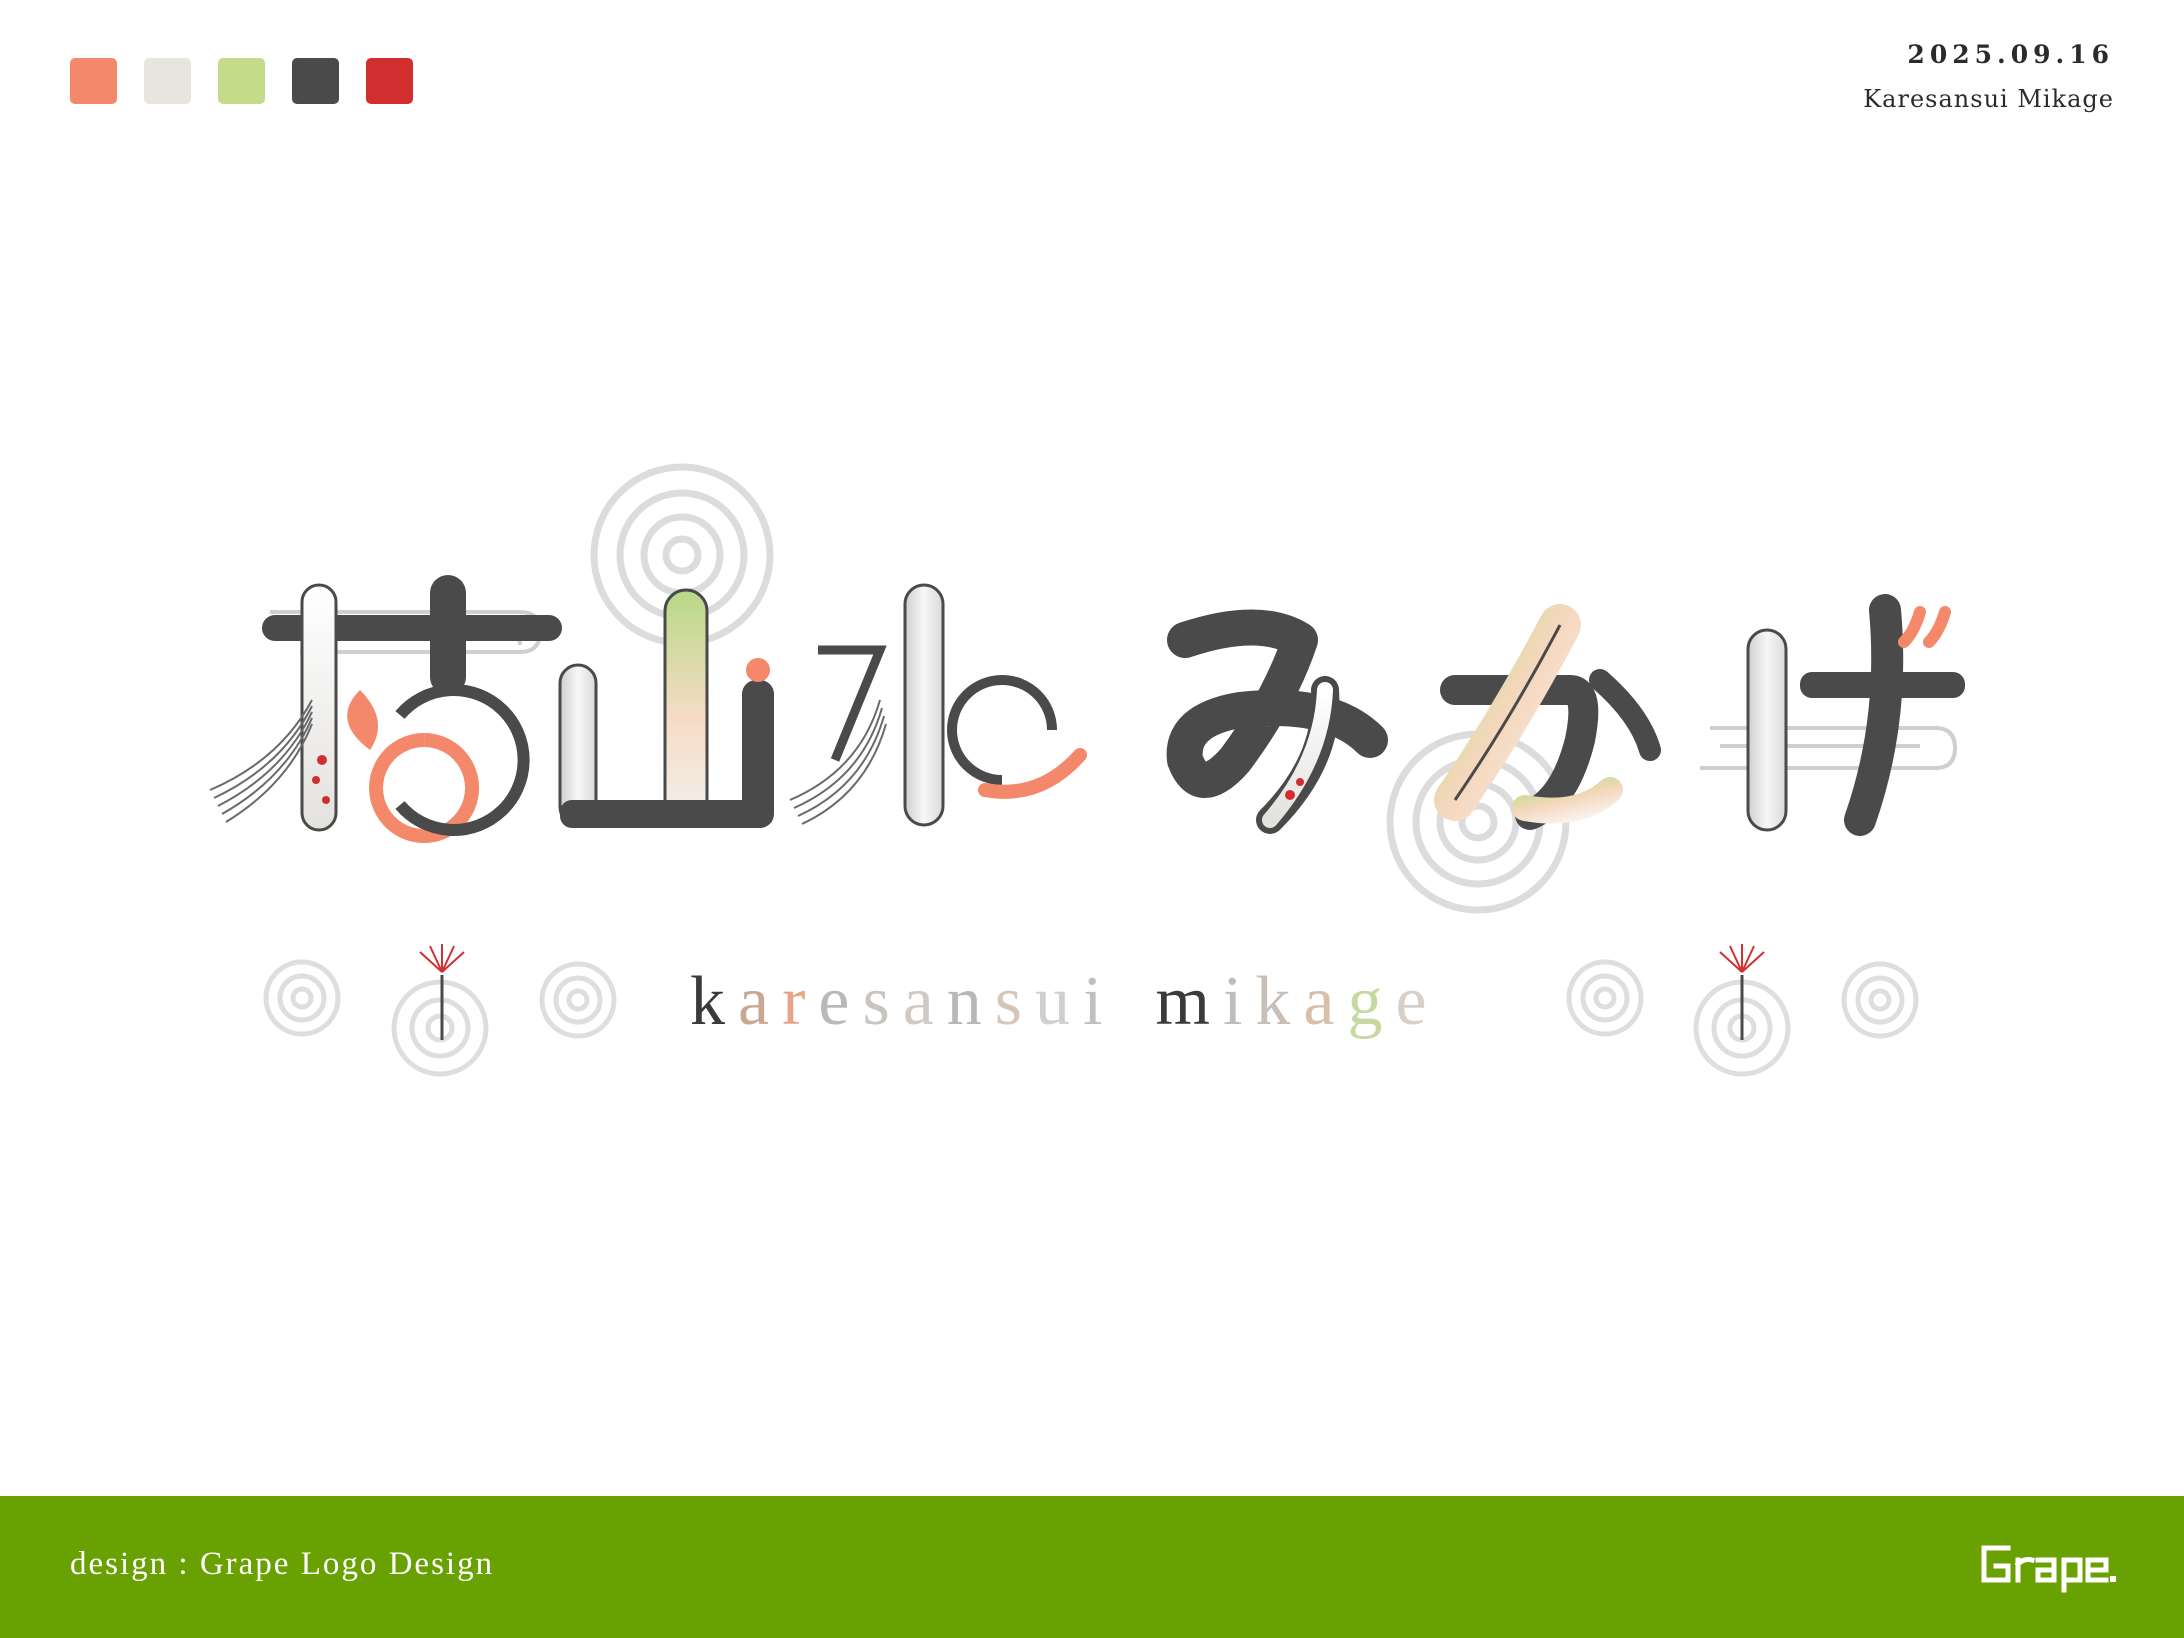 The width and height of the screenshot is (2184, 1638). What do you see at coordinates (1855, 715) in the screenshot?
I see `glyph-ge` at bounding box center [1855, 715].